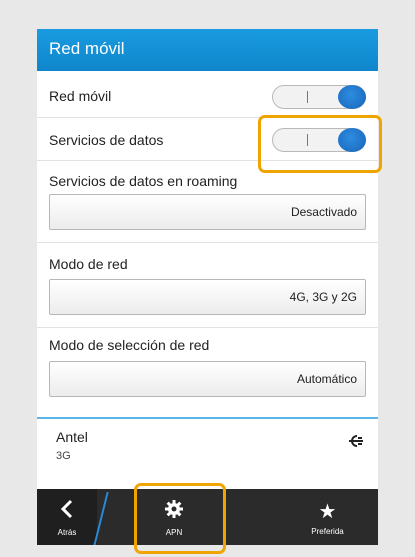 This screenshot has width=415, height=557. I want to click on title-bar: Red móvil, so click(207, 50).